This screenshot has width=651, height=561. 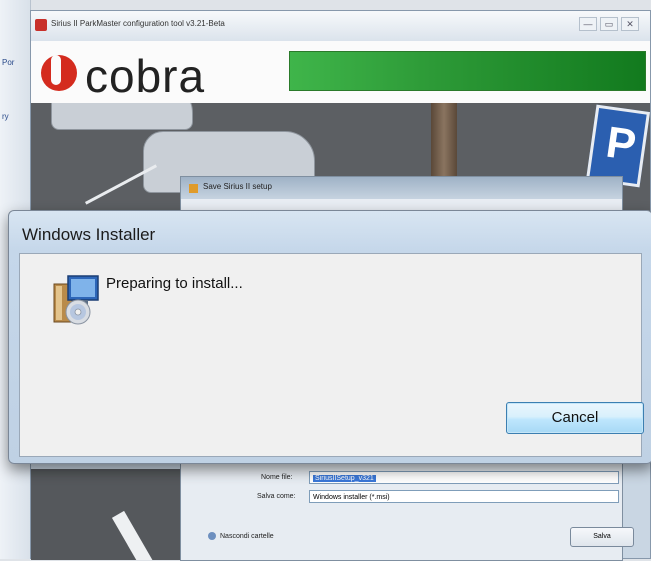 What do you see at coordinates (467, 71) in the screenshot?
I see `status-bar-graphic` at bounding box center [467, 71].